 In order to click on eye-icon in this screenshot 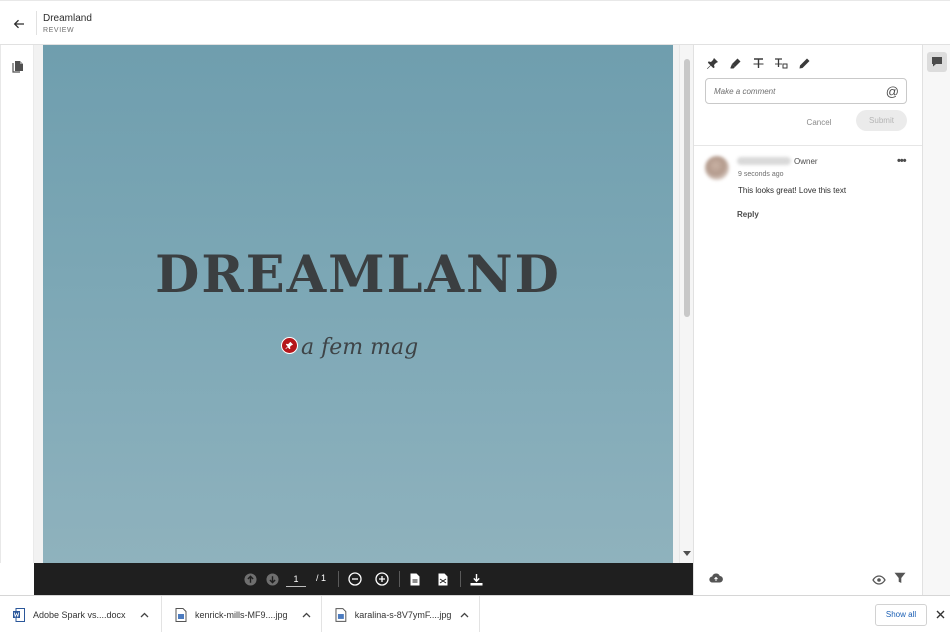, I will do `click(879, 580)`.